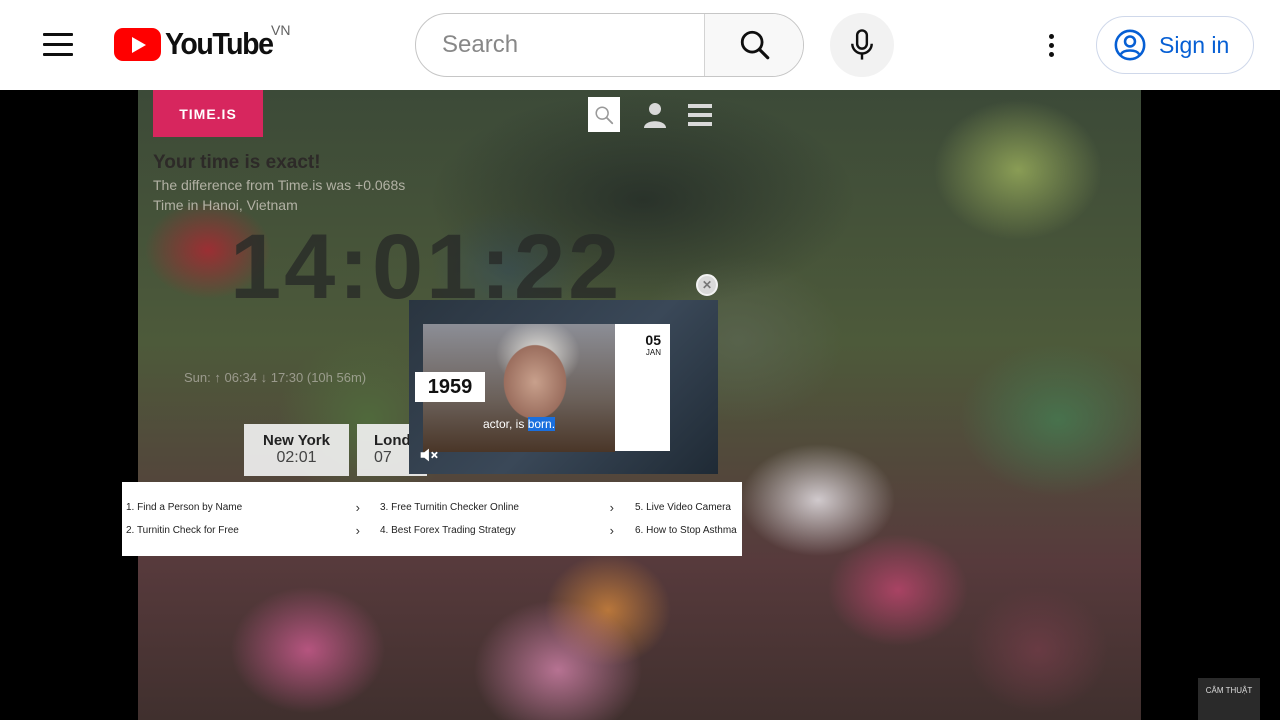 This screenshot has width=1280, height=720. What do you see at coordinates (560, 45) in the screenshot?
I see `search-input` at bounding box center [560, 45].